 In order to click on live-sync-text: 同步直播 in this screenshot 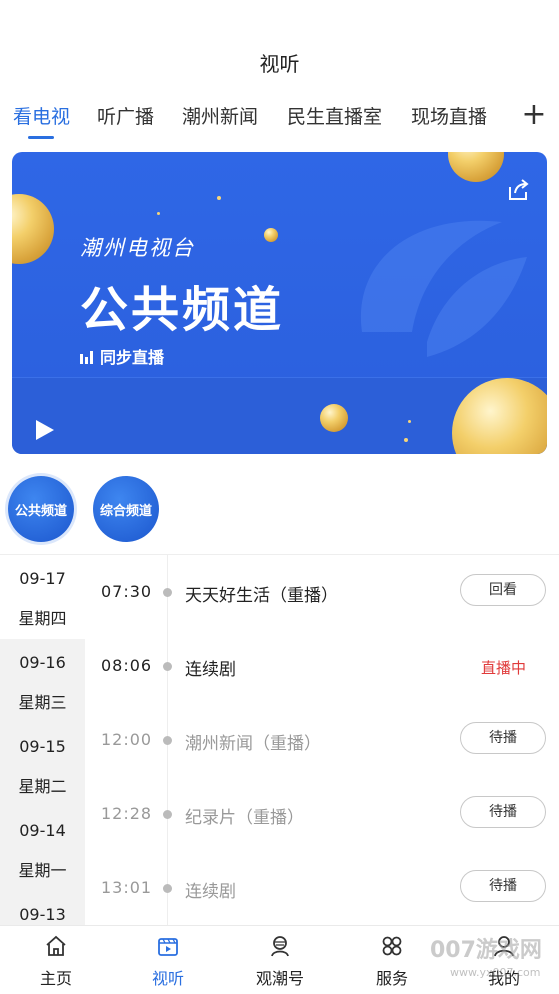, I will do `click(132, 357)`.